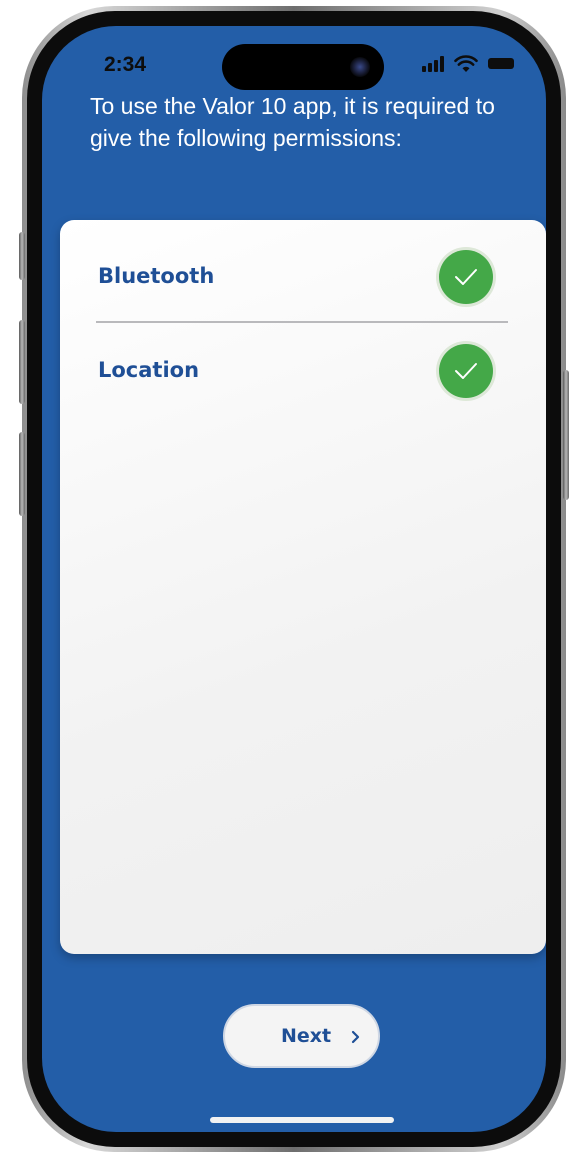  Describe the element at coordinates (22, 362) in the screenshot. I see `volume-up-button` at that location.